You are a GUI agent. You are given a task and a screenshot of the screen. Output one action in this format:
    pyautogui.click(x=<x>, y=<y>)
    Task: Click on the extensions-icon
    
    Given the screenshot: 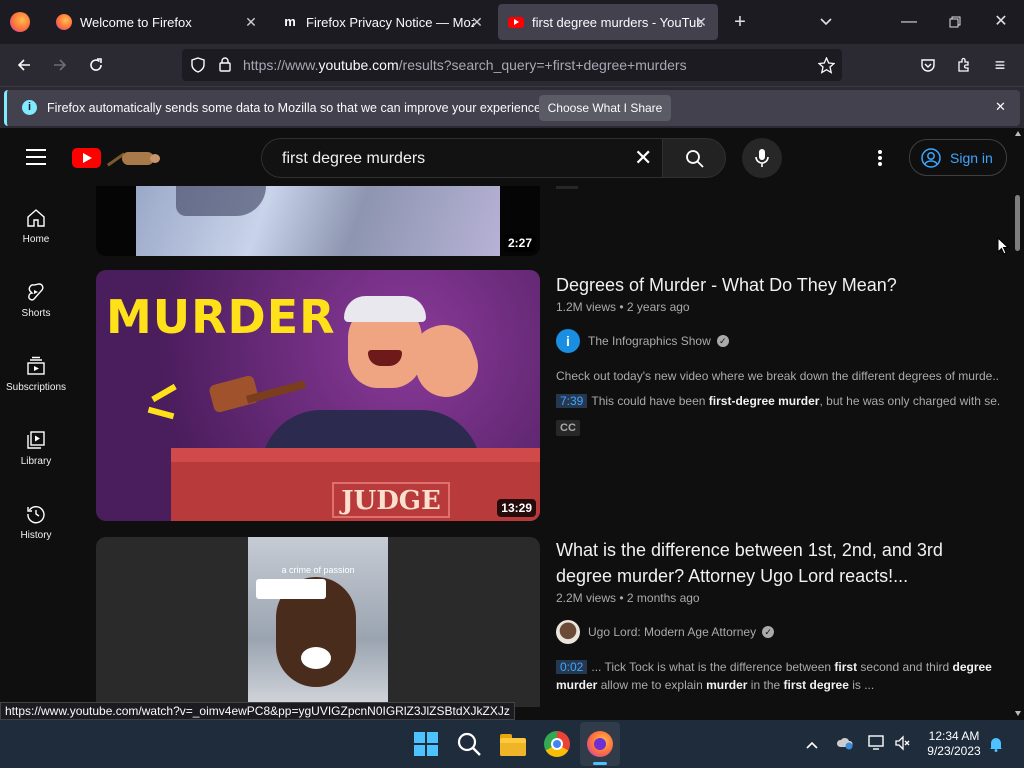 What is the action you would take?
    pyautogui.click(x=964, y=65)
    